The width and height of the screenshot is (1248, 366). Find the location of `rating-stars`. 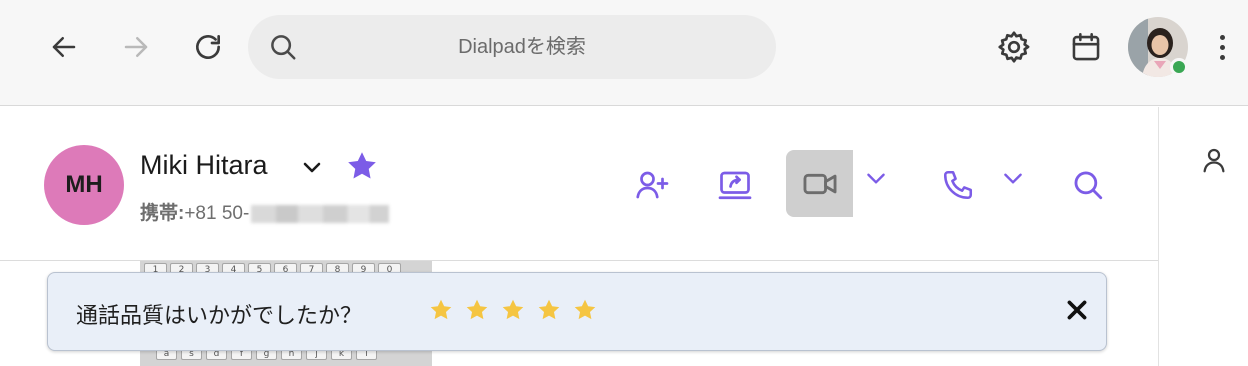

rating-stars is located at coordinates (513, 310).